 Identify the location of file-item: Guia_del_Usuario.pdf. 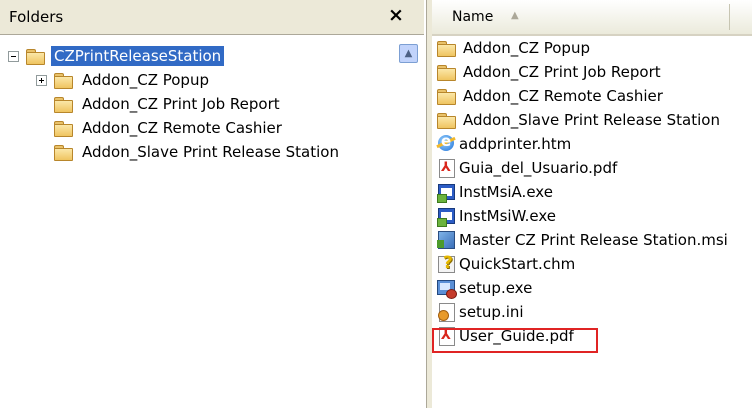
(527, 168).